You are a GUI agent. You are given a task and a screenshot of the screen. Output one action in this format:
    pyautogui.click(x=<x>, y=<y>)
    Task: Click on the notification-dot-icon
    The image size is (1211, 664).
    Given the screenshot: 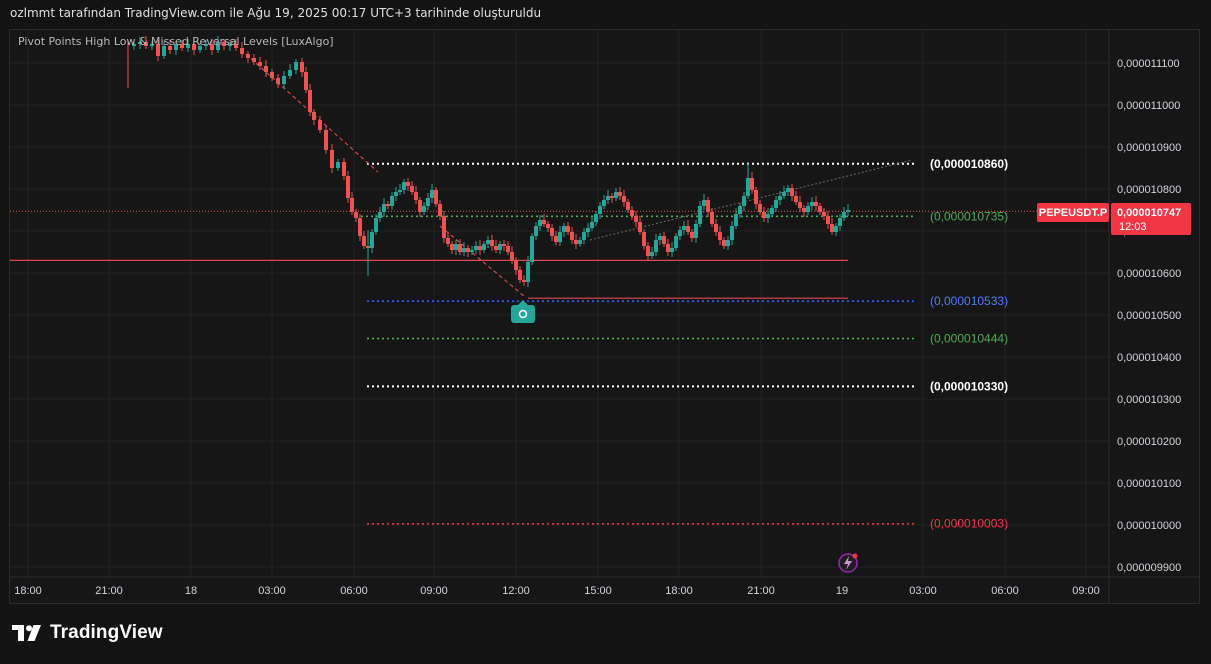 What is the action you would take?
    pyautogui.click(x=855, y=556)
    